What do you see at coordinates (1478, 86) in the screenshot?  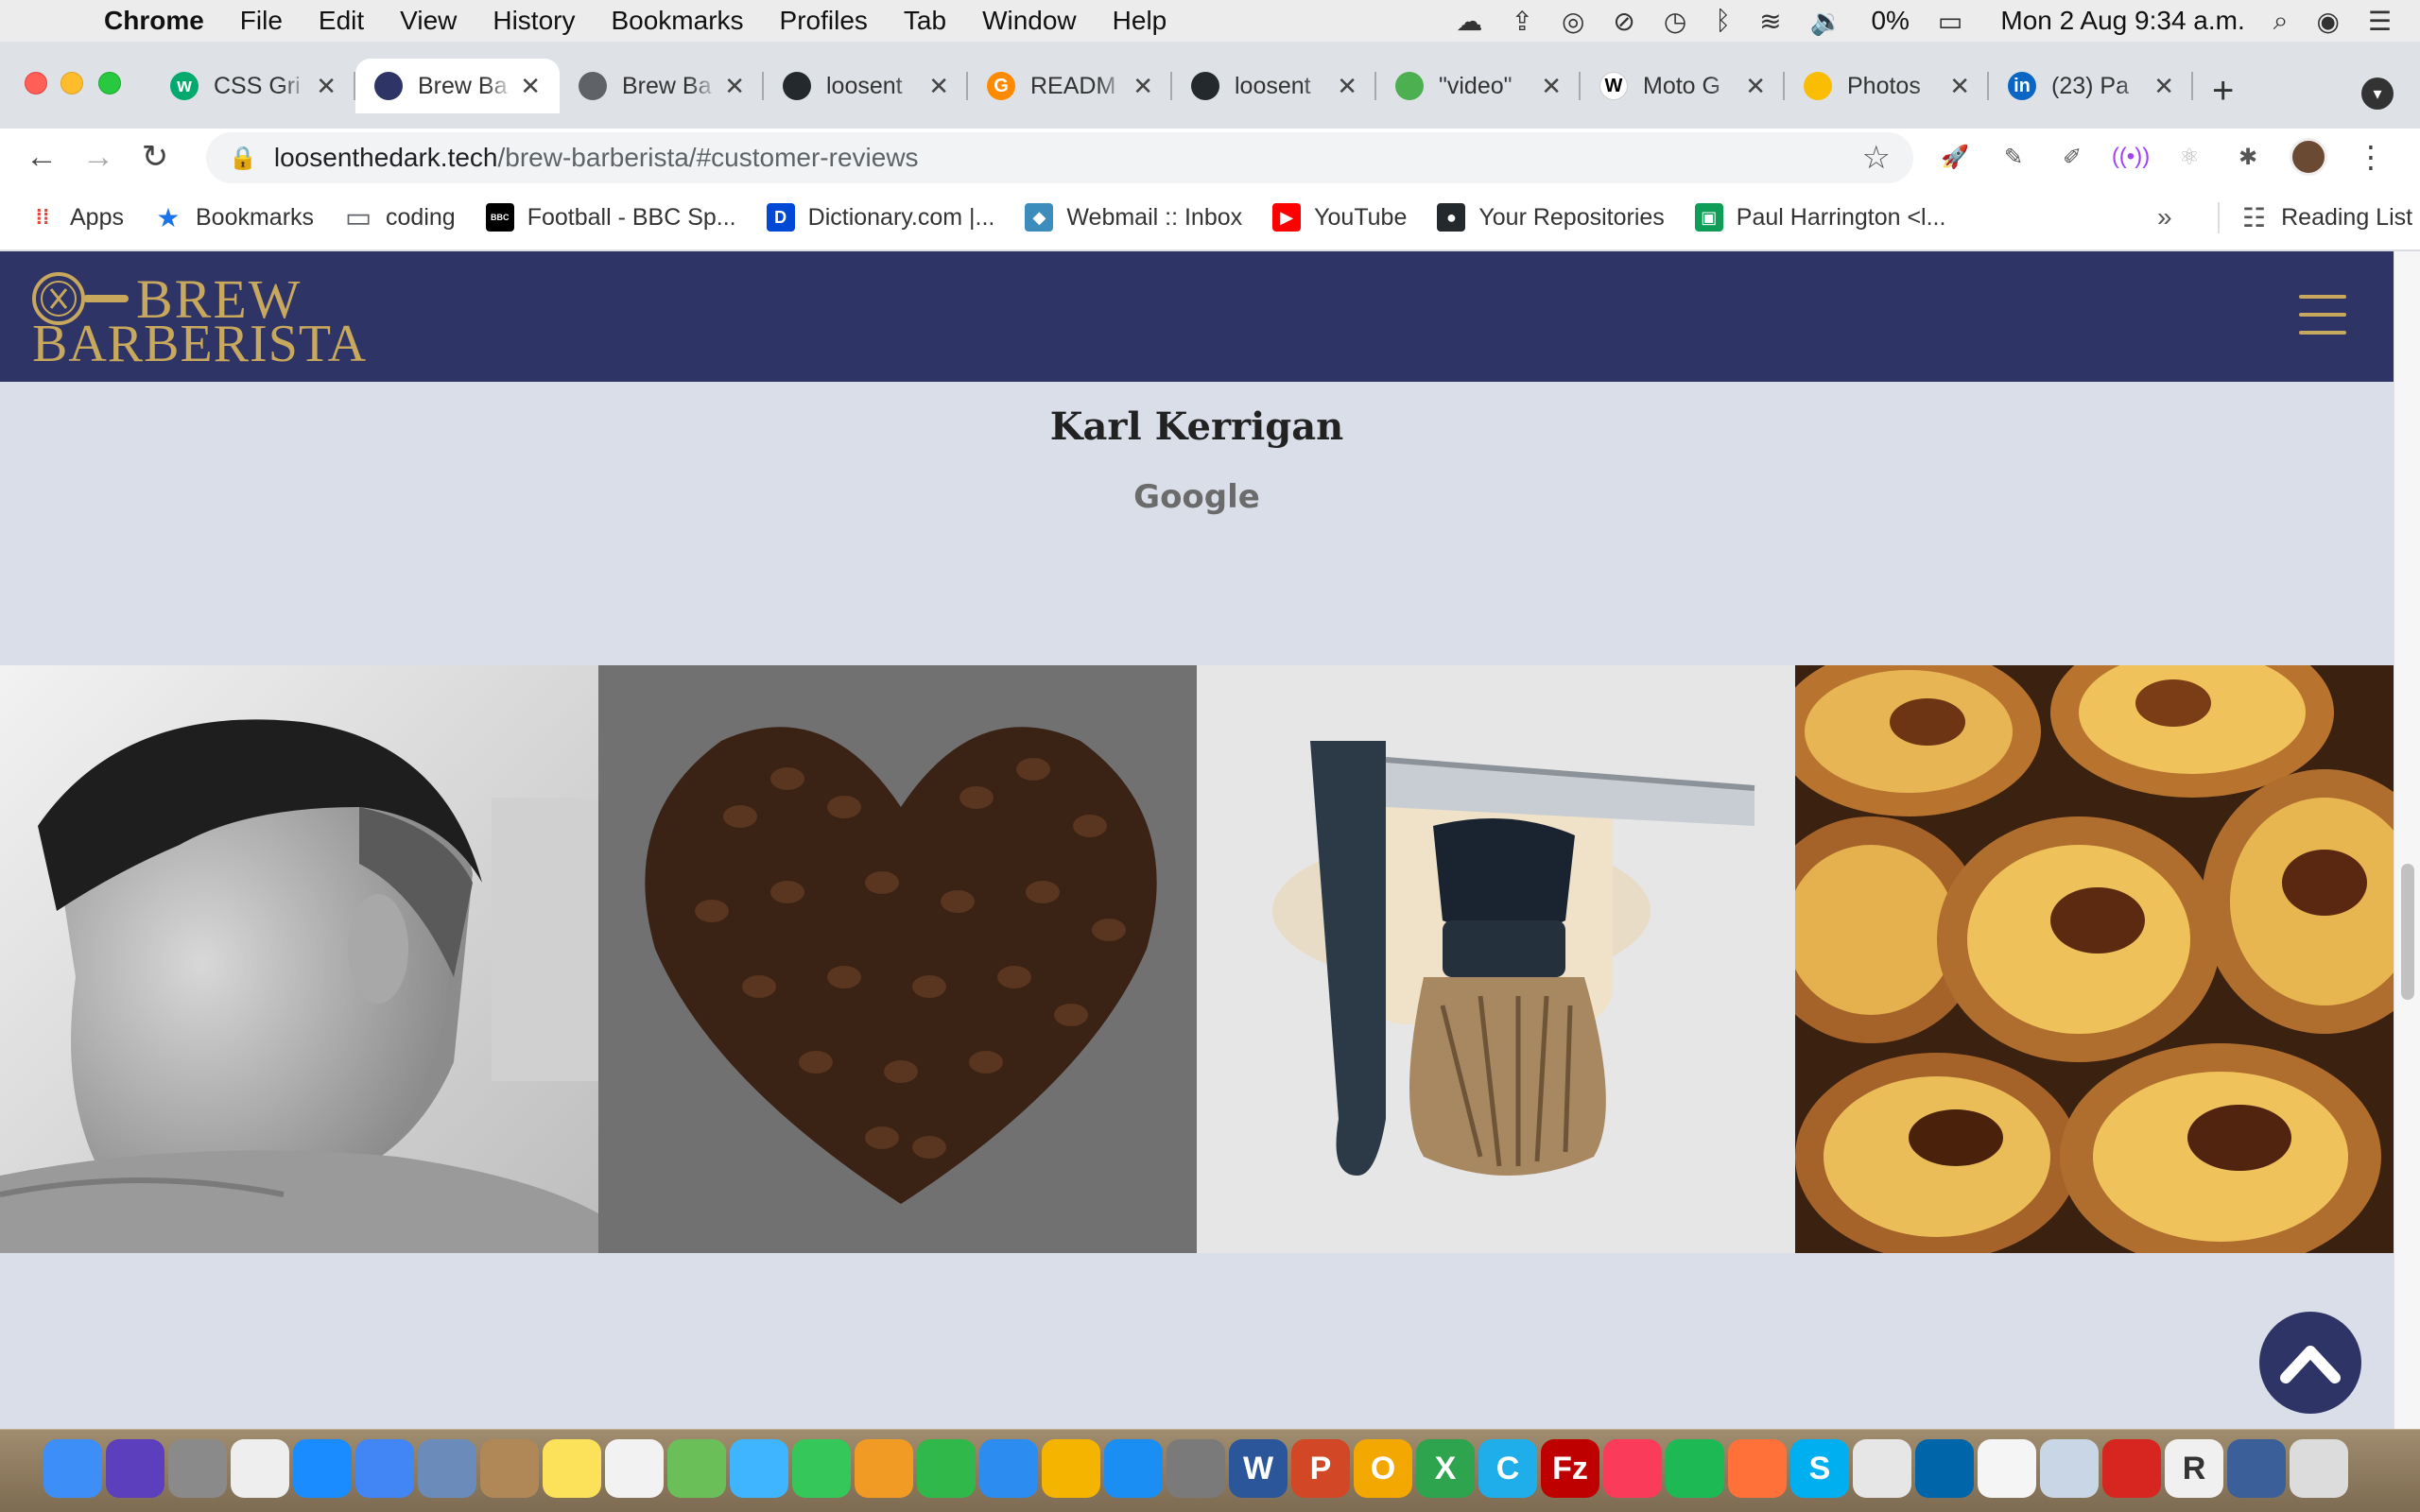 I see `tab-chart: "video" ✕` at bounding box center [1478, 86].